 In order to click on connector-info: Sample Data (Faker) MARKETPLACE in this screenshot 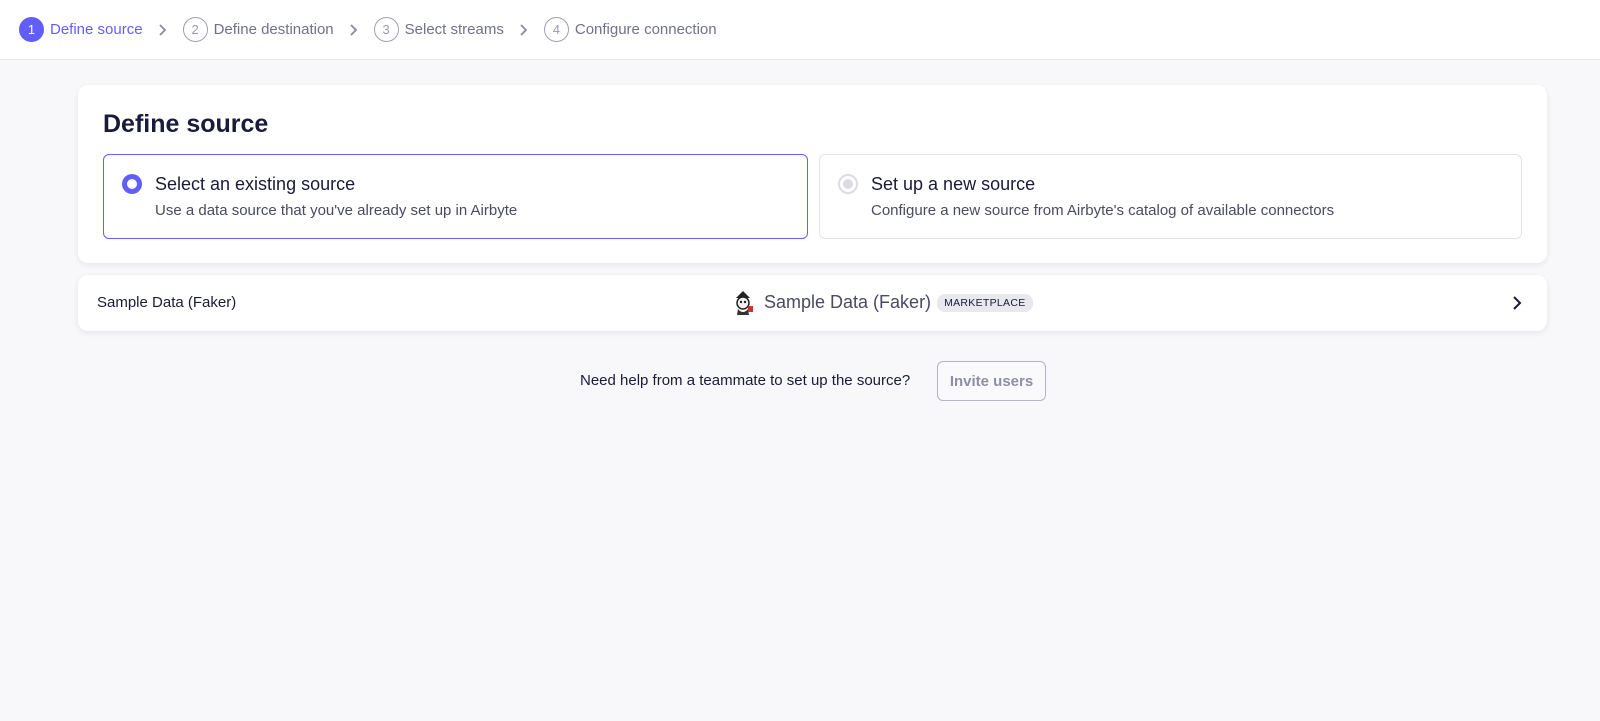, I will do `click(882, 302)`.